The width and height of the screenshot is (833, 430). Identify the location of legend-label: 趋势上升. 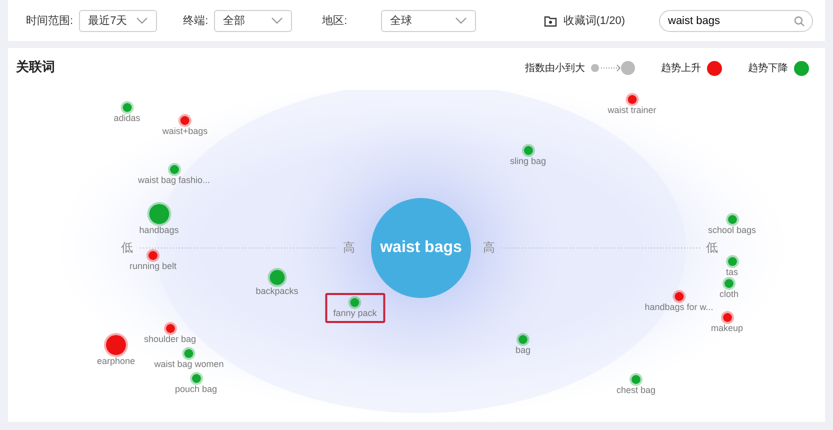
(681, 68).